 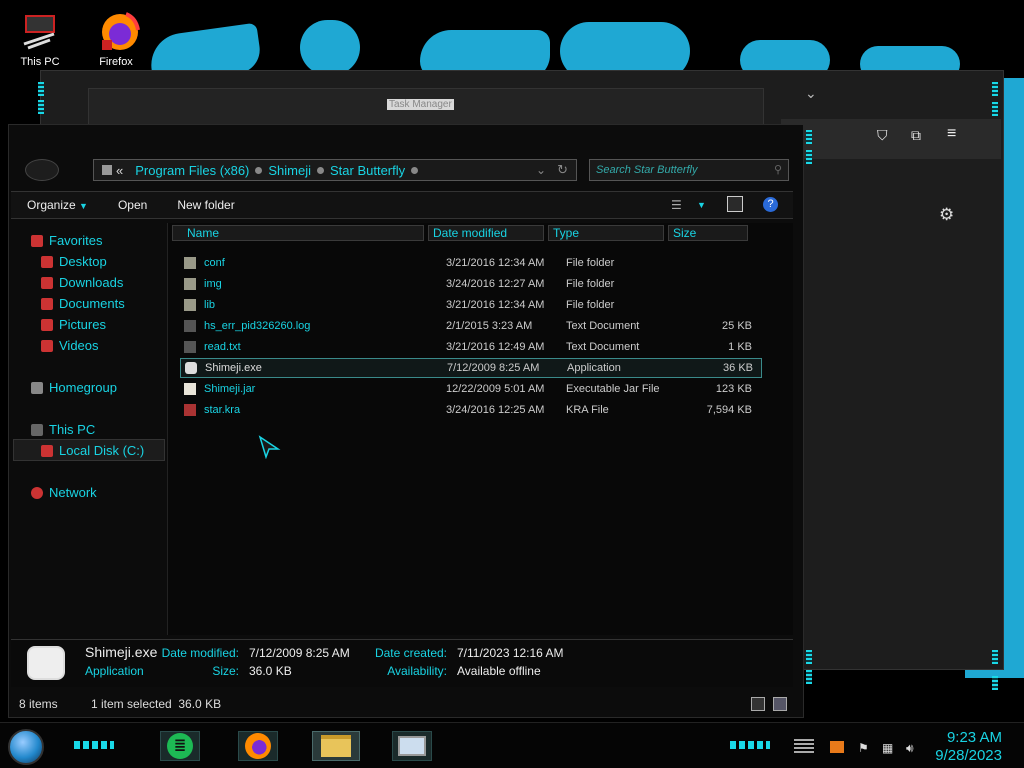 I want to click on details-availability: Available offline, so click(x=499, y=671).